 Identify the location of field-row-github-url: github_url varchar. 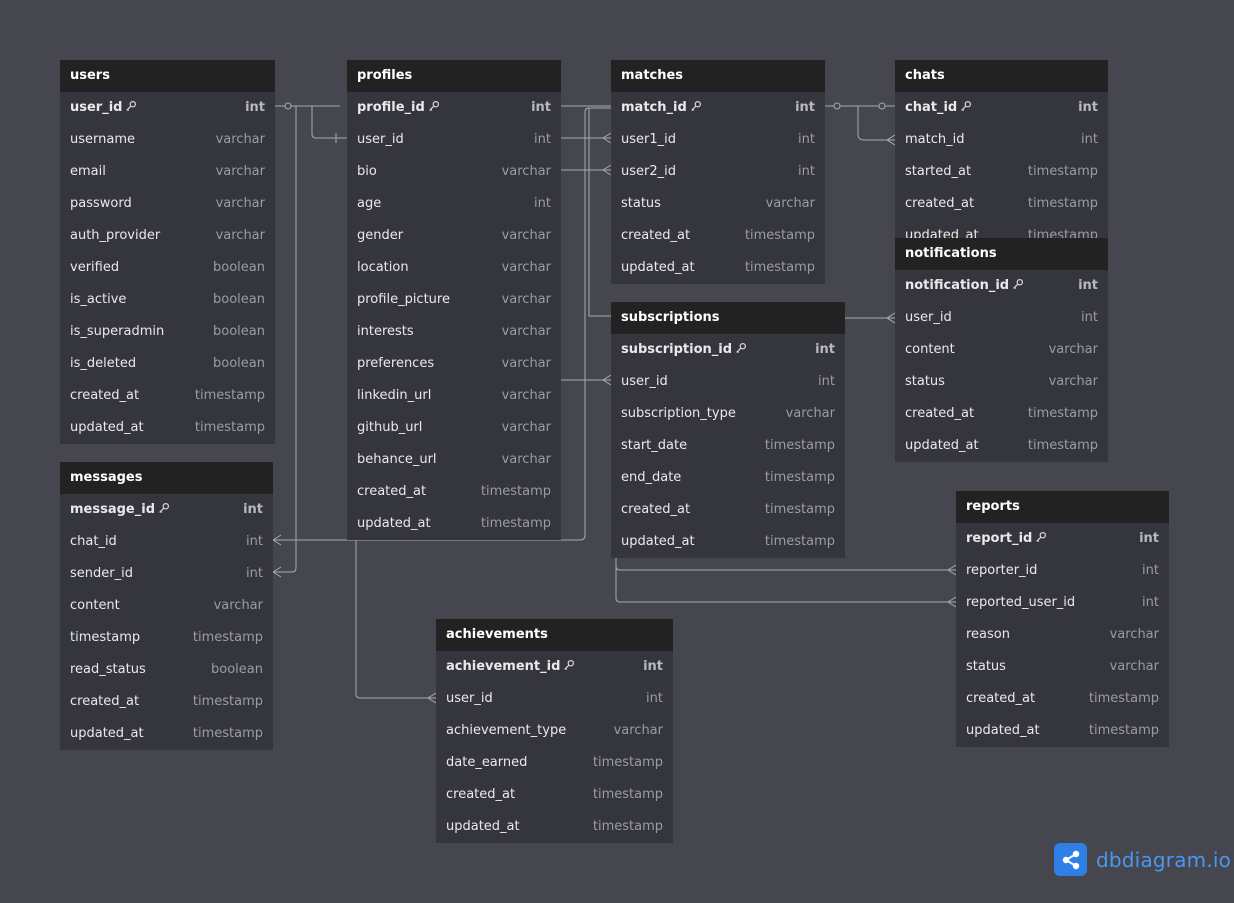
(454, 428).